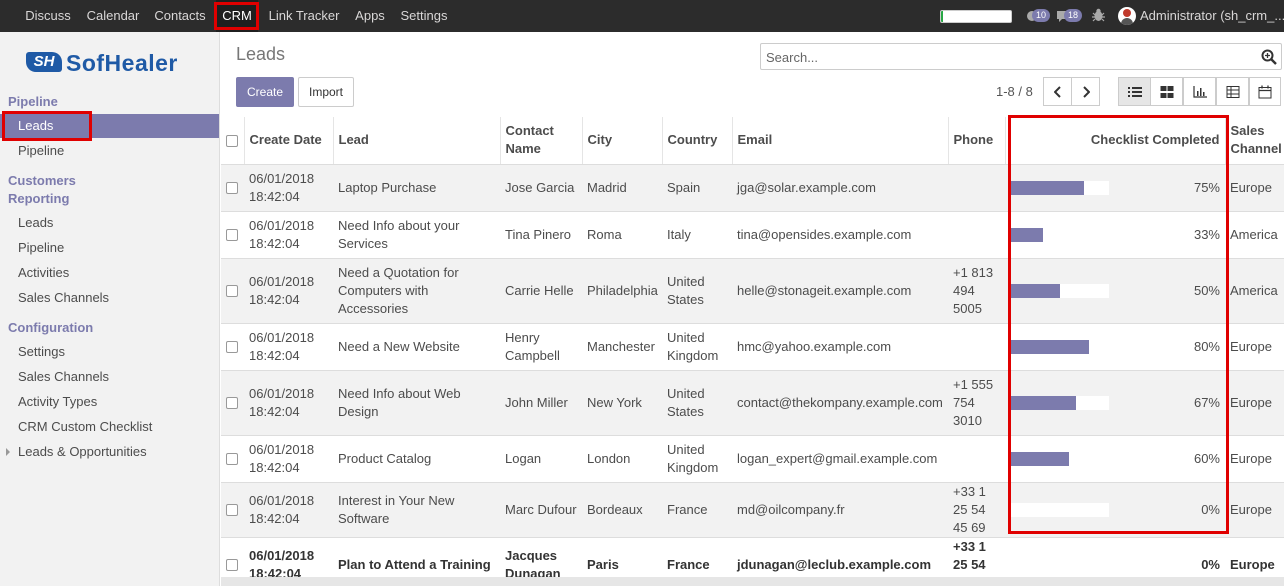  Describe the element at coordinates (48, 16) in the screenshot. I see `menu-discuss: Discuss` at that location.